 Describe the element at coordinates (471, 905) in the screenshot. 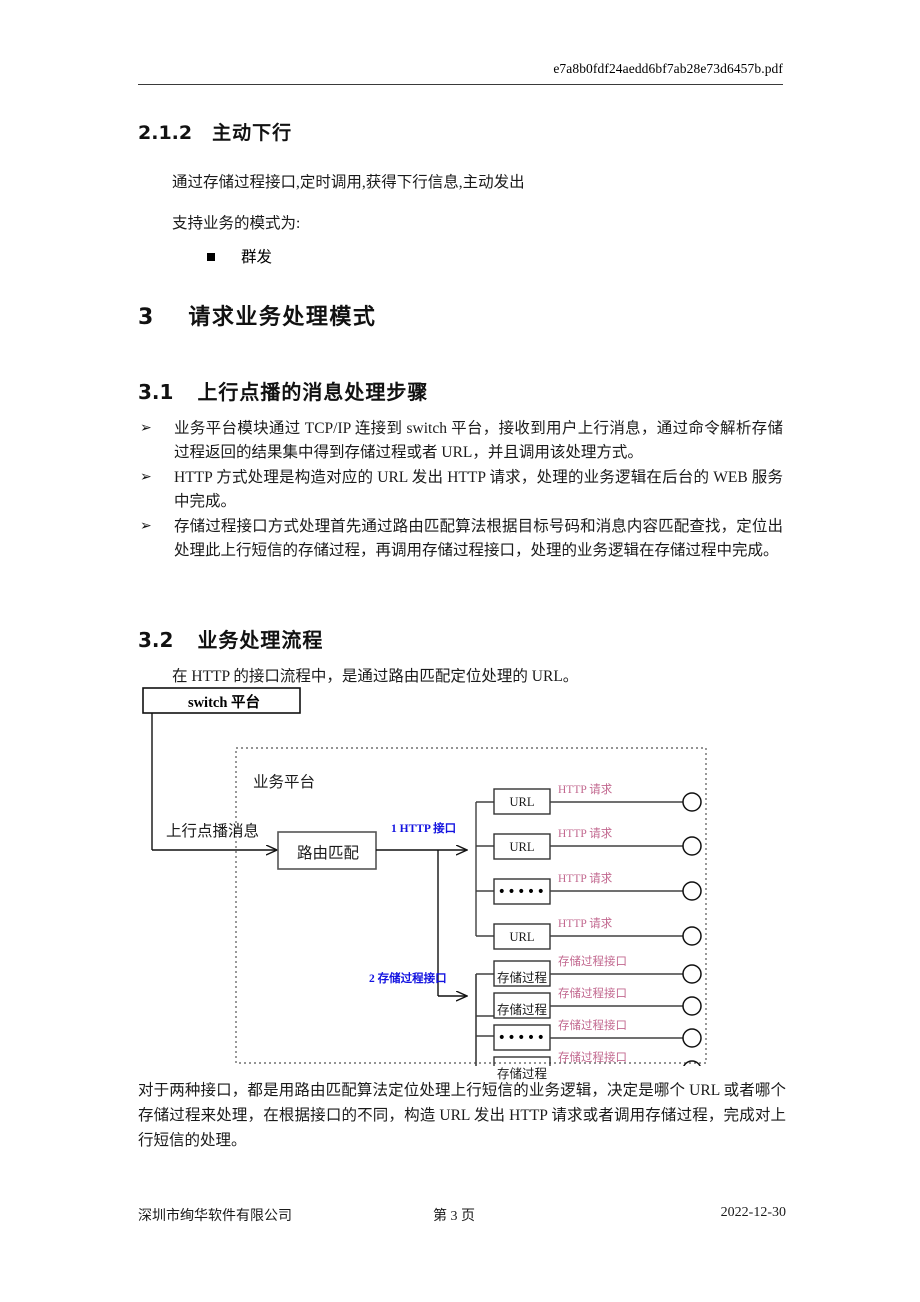

I see `business-platform-boundary` at that location.